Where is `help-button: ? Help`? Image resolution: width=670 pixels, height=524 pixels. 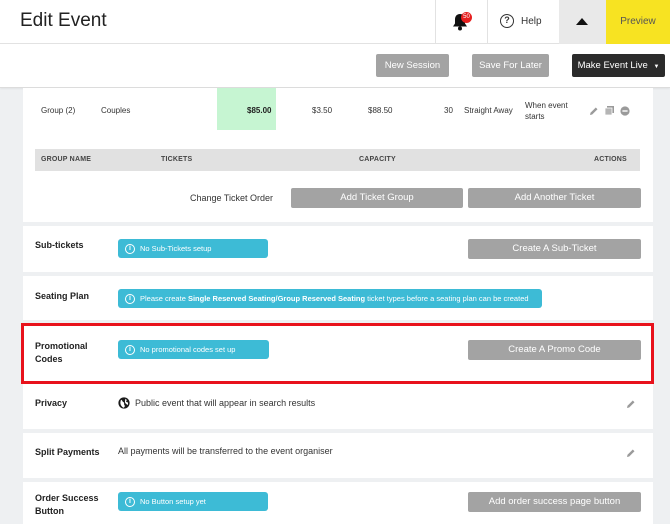
help-button: ? Help is located at coordinates (521, 21).